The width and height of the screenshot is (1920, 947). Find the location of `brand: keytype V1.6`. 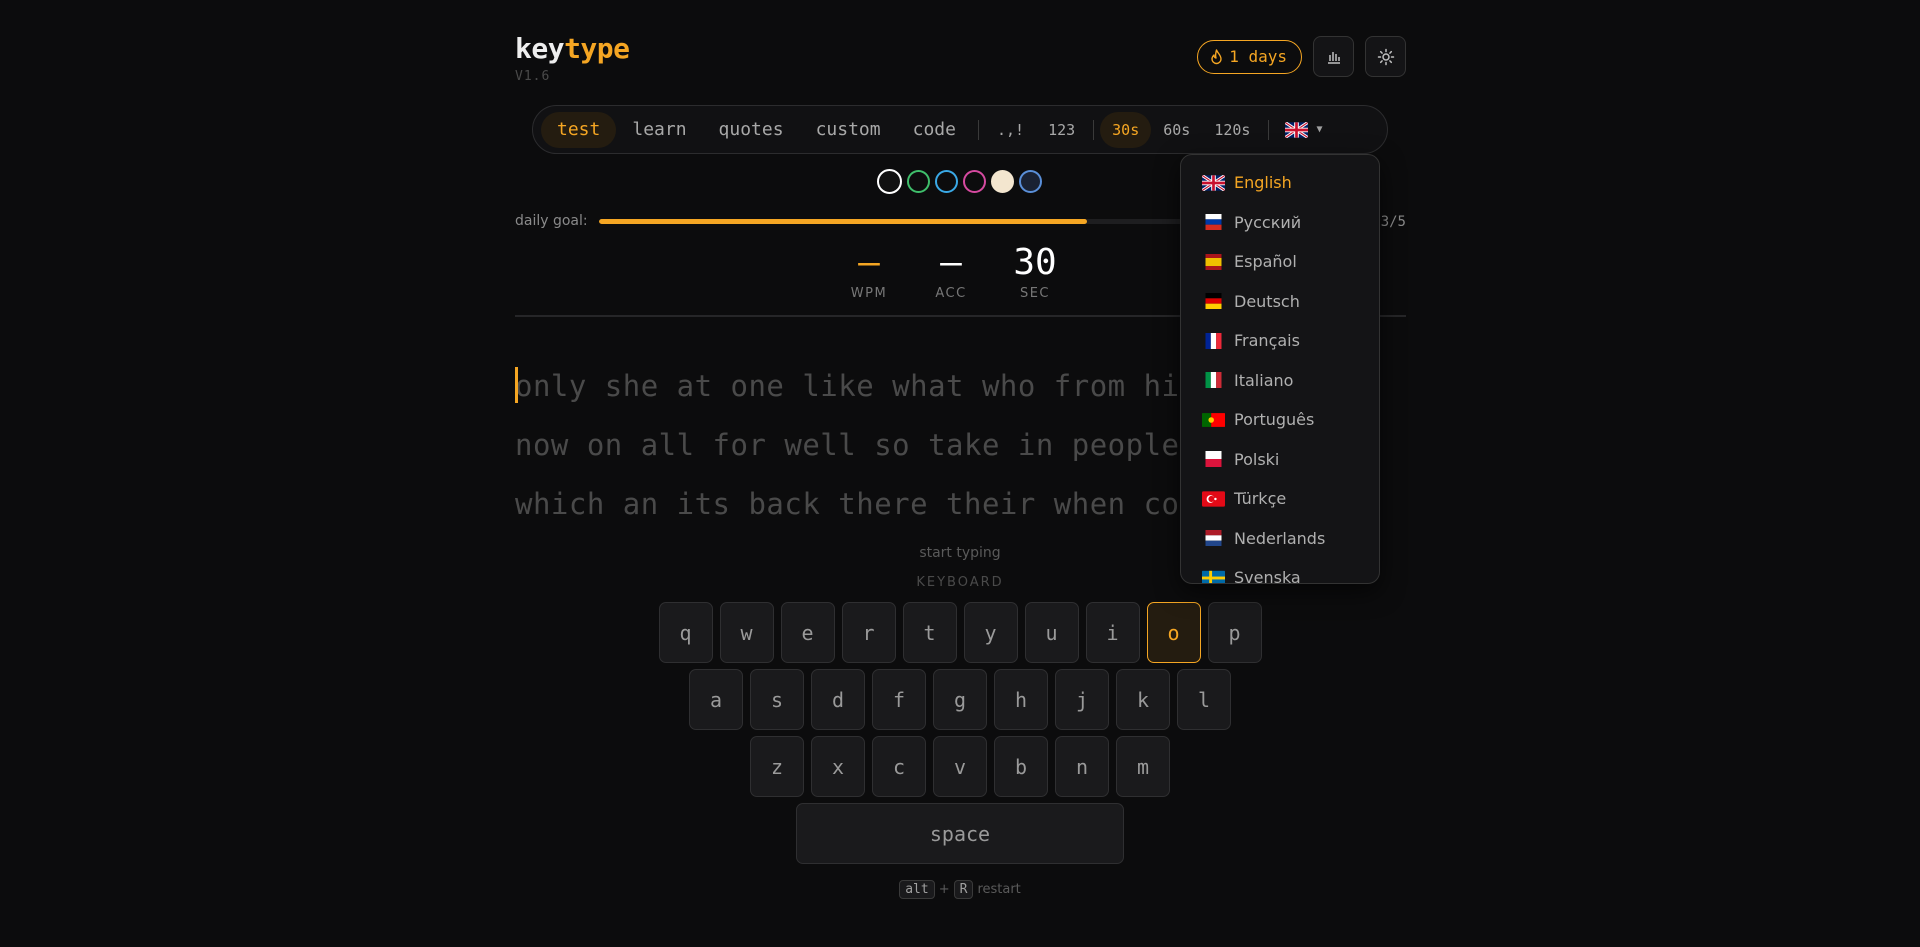

brand: keytype V1.6 is located at coordinates (572, 58).